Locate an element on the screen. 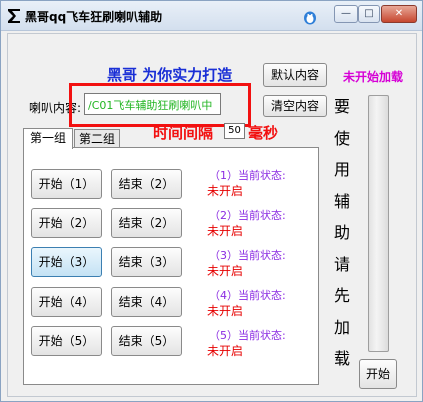 The height and width of the screenshot is (402, 423). state-value-4: 未开启 is located at coordinates (225, 311).